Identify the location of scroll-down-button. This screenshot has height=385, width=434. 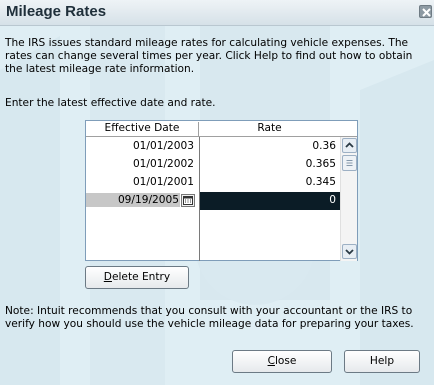
(349, 251).